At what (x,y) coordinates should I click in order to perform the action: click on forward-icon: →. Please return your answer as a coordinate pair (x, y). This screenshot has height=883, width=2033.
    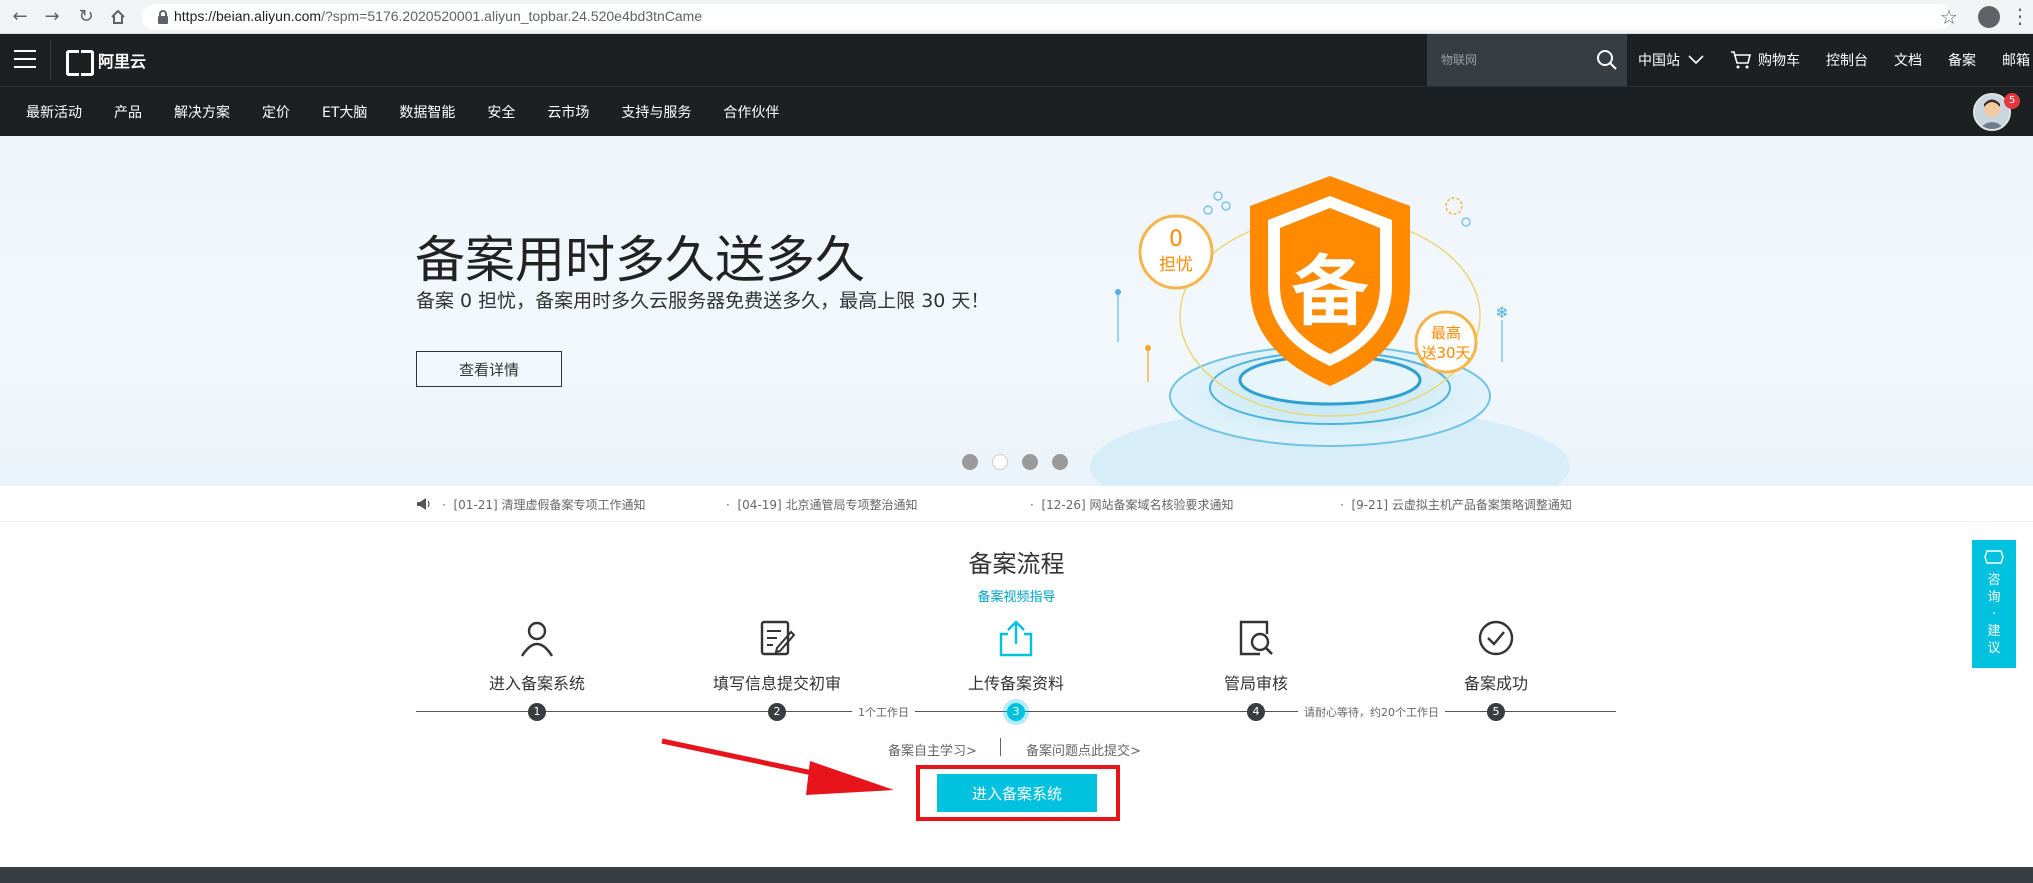
    Looking at the image, I should click on (52, 17).